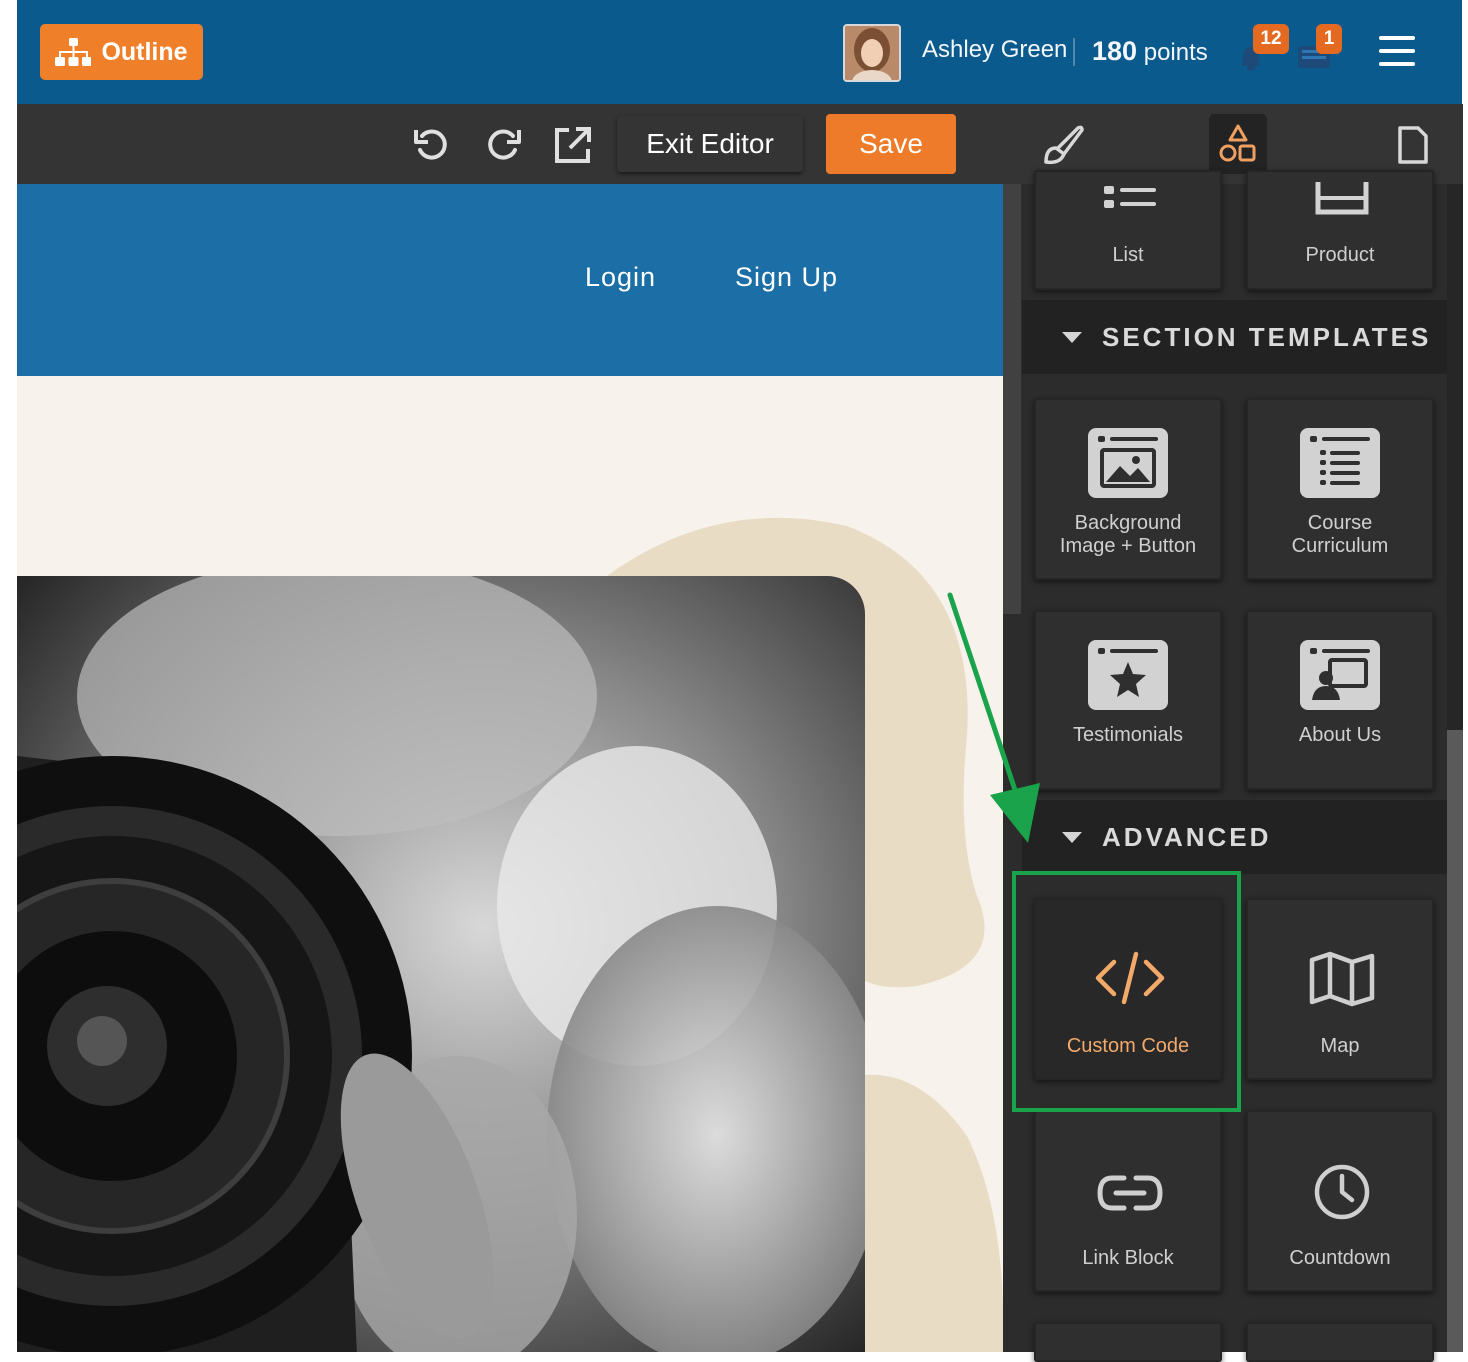 The height and width of the screenshot is (1362, 1468). I want to click on curriculum-icon, so click(1340, 460).